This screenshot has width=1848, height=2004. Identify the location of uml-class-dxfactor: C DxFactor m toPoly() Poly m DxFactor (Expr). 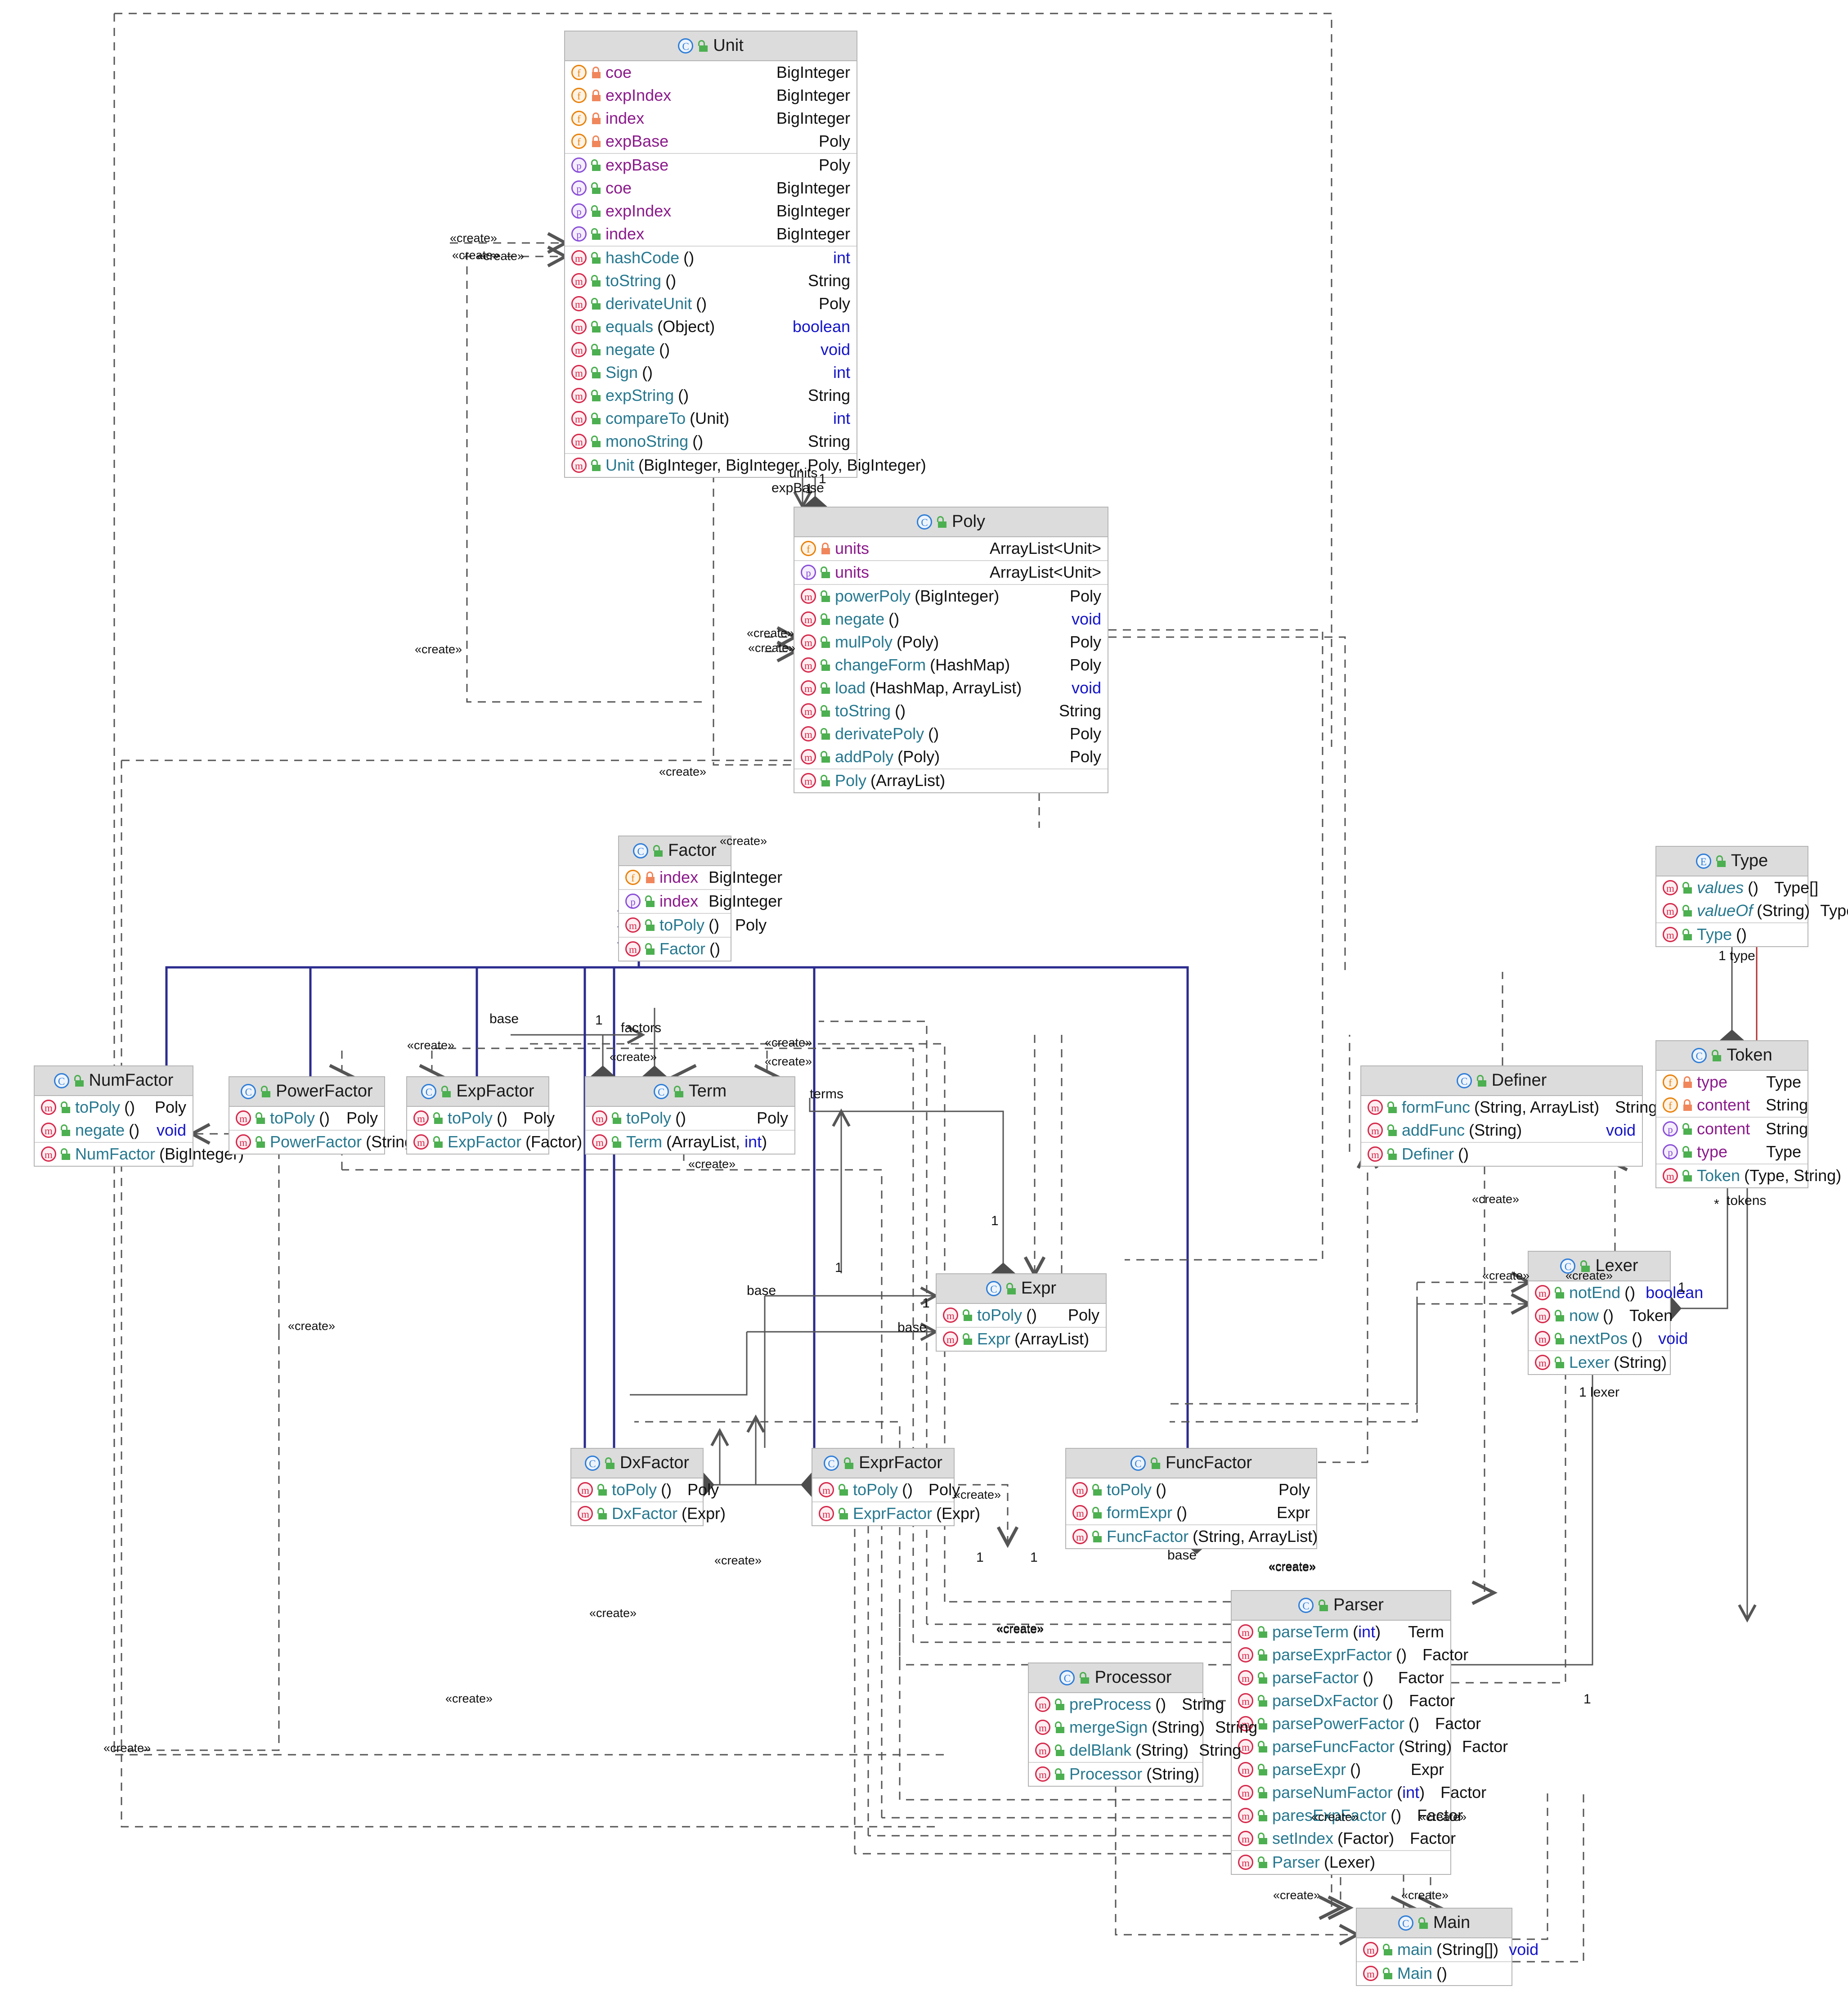
(648, 1487).